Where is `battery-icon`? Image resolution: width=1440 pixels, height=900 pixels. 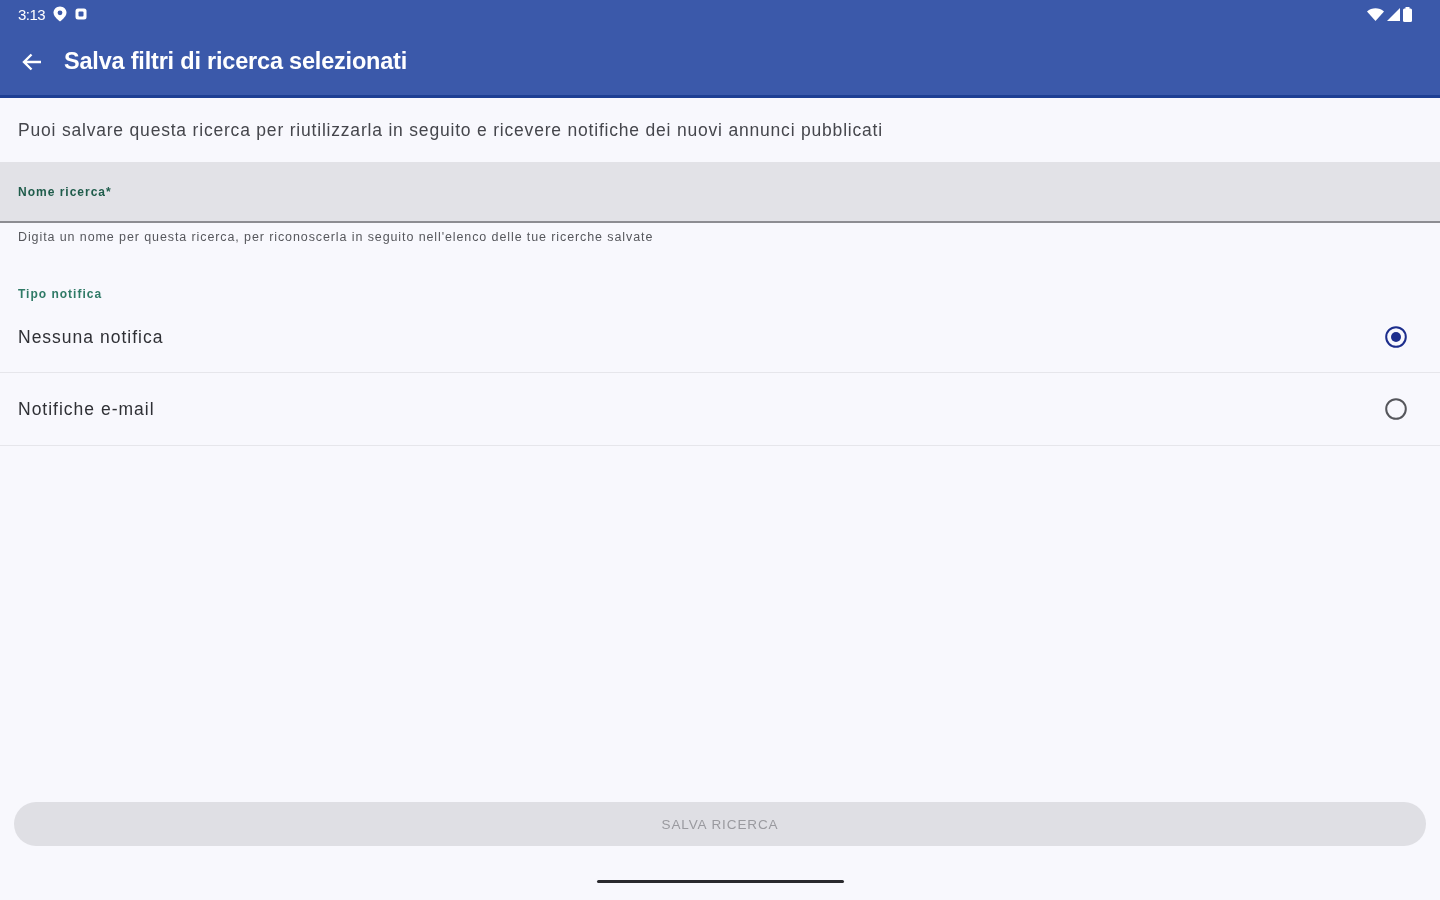
battery-icon is located at coordinates (1407, 14).